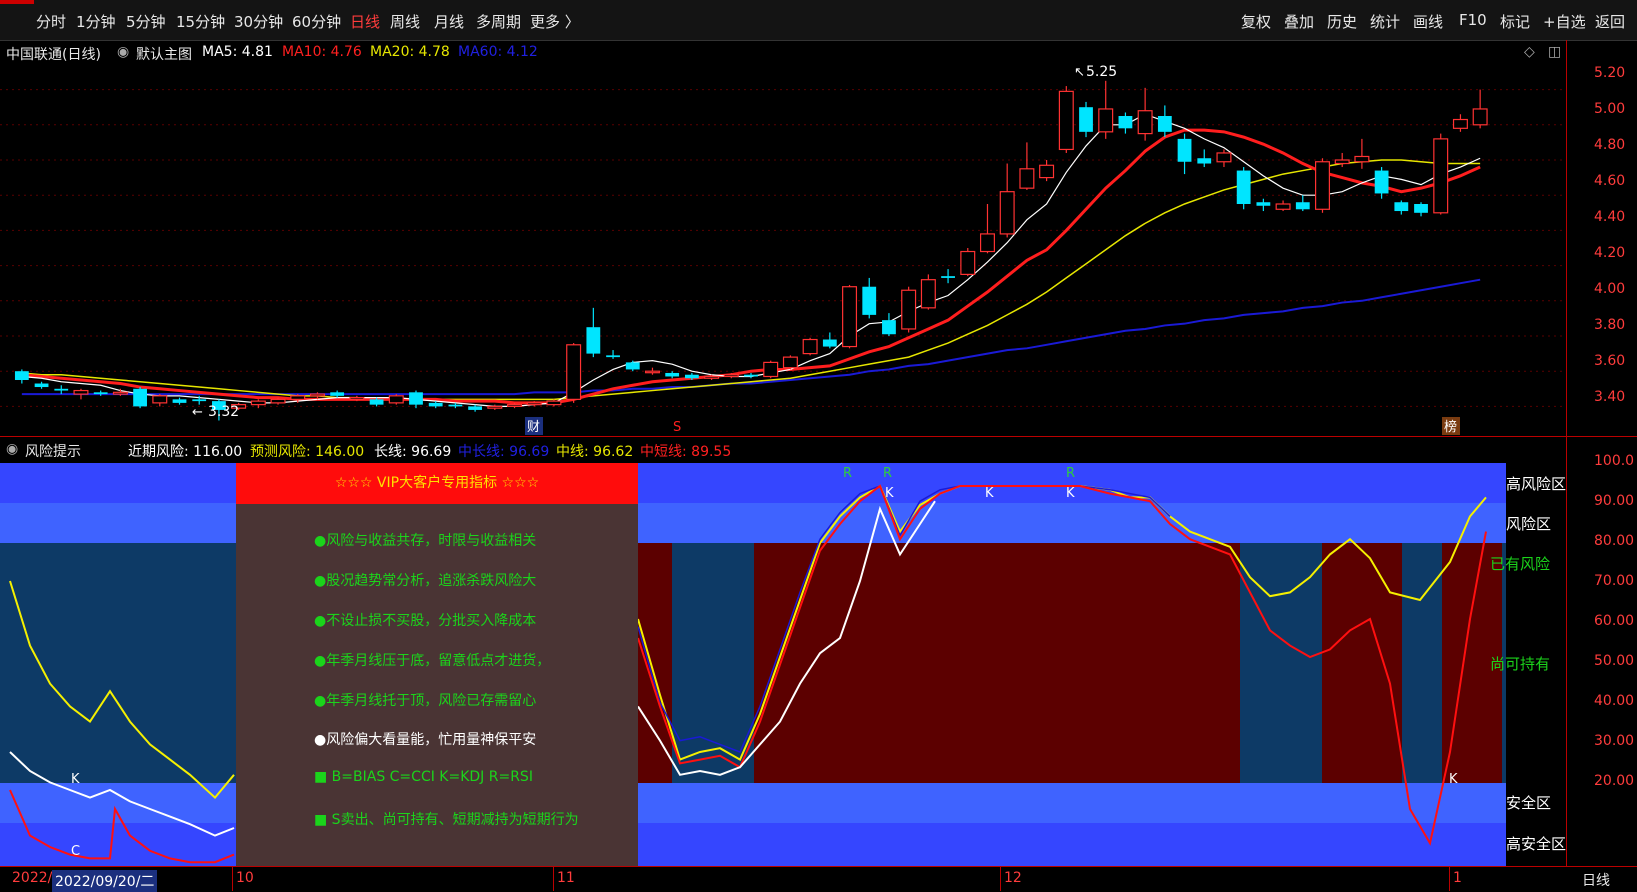  What do you see at coordinates (1457, 878) in the screenshot?
I see `month-label: 1` at bounding box center [1457, 878].